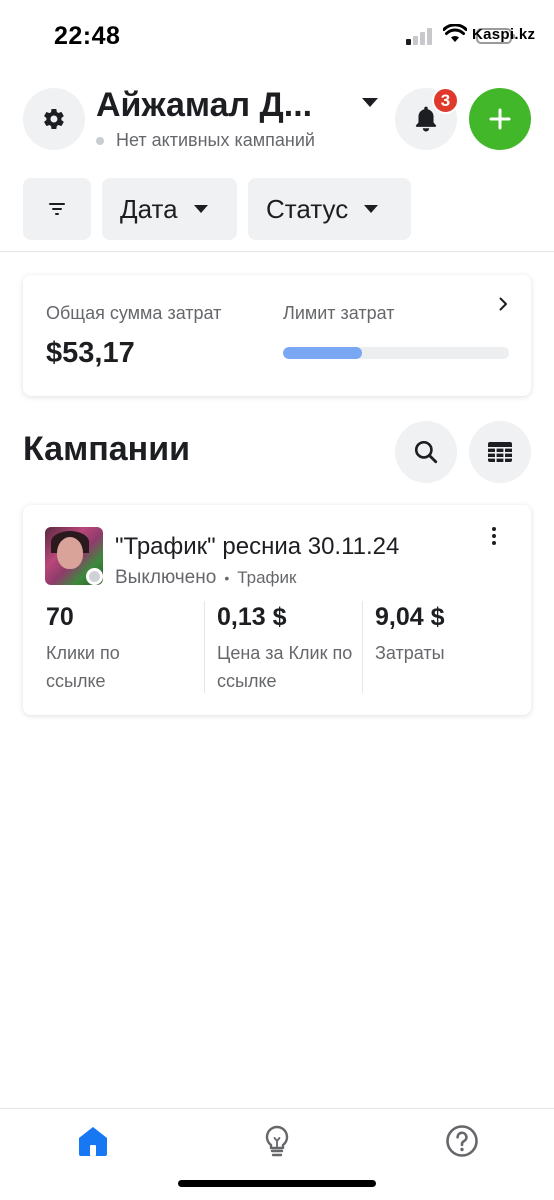 This screenshot has width=554, height=1200. I want to click on campaigns-title: Кампании, so click(107, 449).